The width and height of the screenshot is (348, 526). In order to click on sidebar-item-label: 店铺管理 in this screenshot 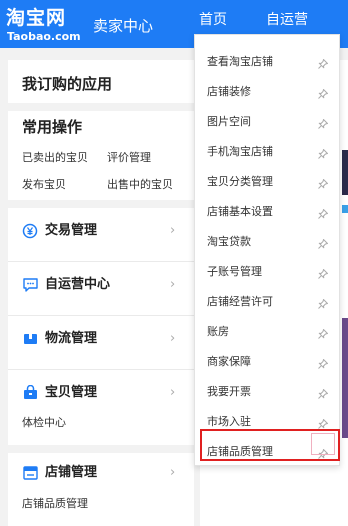, I will do `click(71, 472)`.